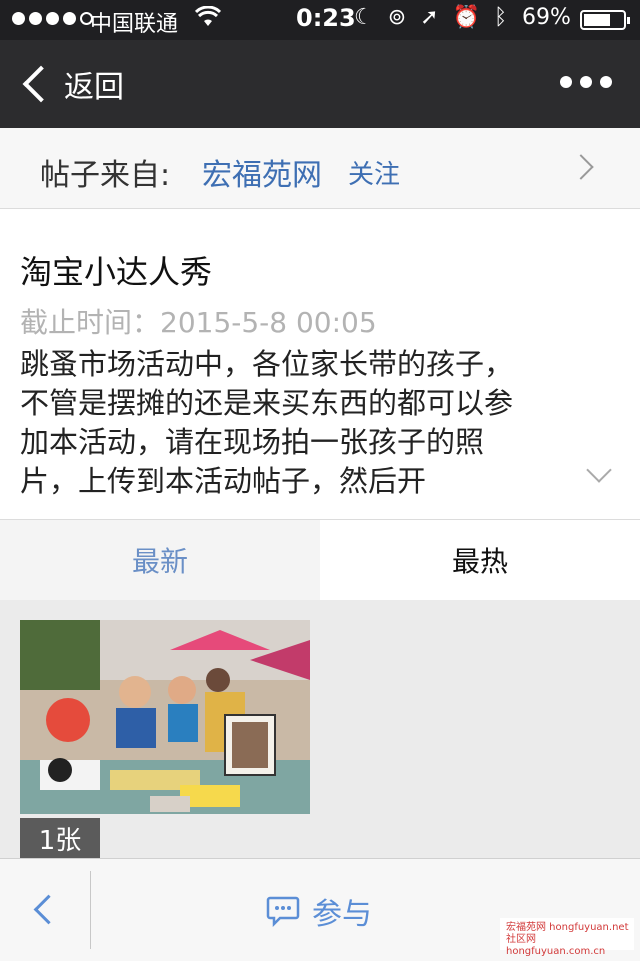  Describe the element at coordinates (342, 914) in the screenshot. I see `join-label: 参与` at that location.